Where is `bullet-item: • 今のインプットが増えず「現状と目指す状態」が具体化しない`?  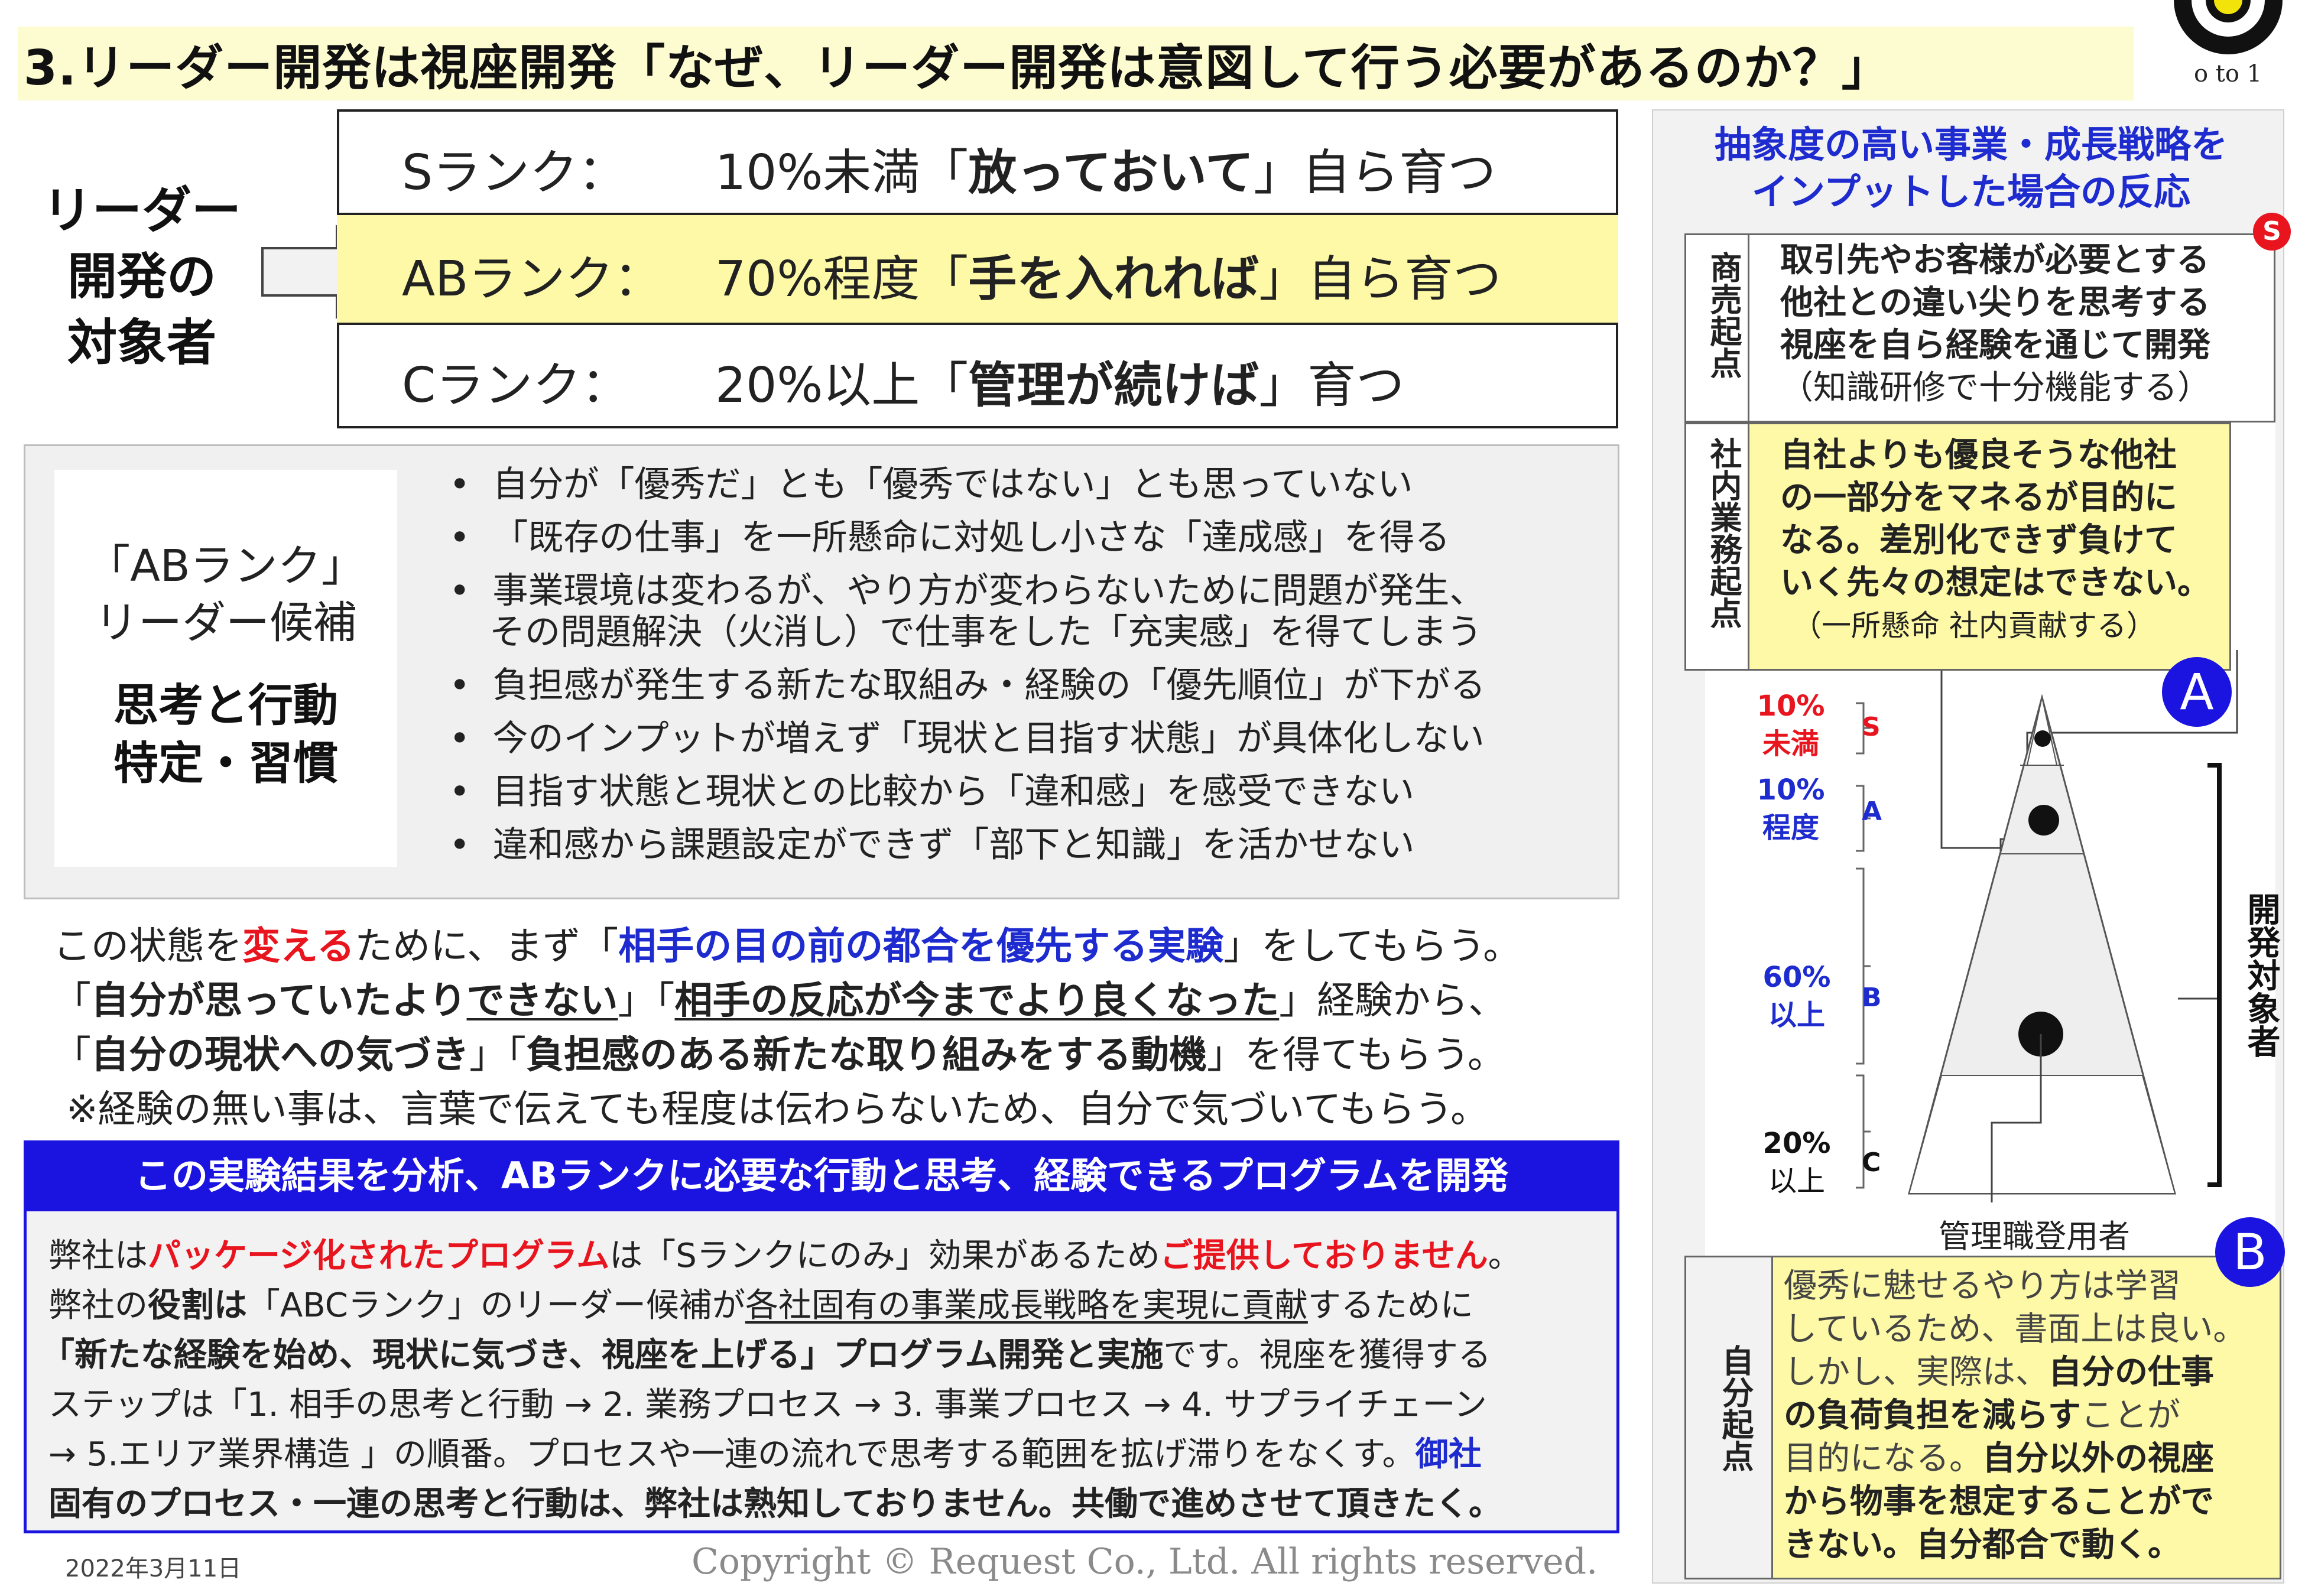 bullet-item: • 今のインプットが増えず「現状と目指す状態」が具体化しない is located at coordinates (967, 738).